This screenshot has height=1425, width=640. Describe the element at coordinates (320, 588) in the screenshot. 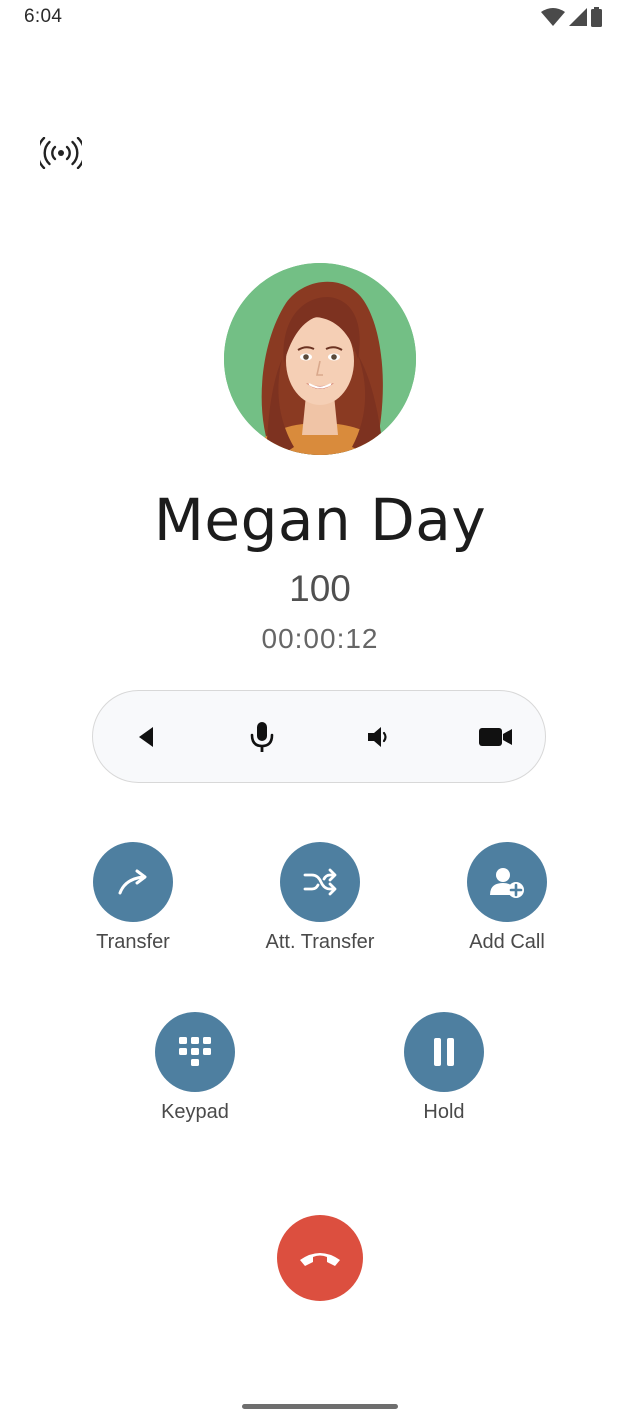

I see `caller-number: 100` at that location.